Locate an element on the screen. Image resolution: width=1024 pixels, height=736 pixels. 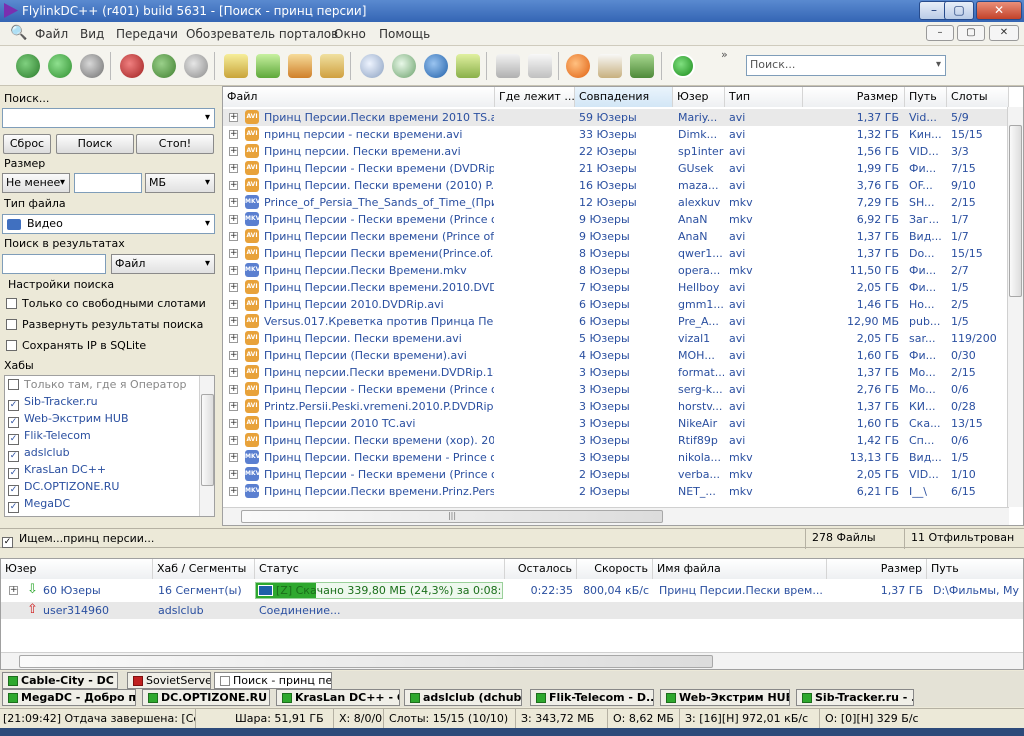
maximize-button: ▢ is located at coordinates (959, 10).